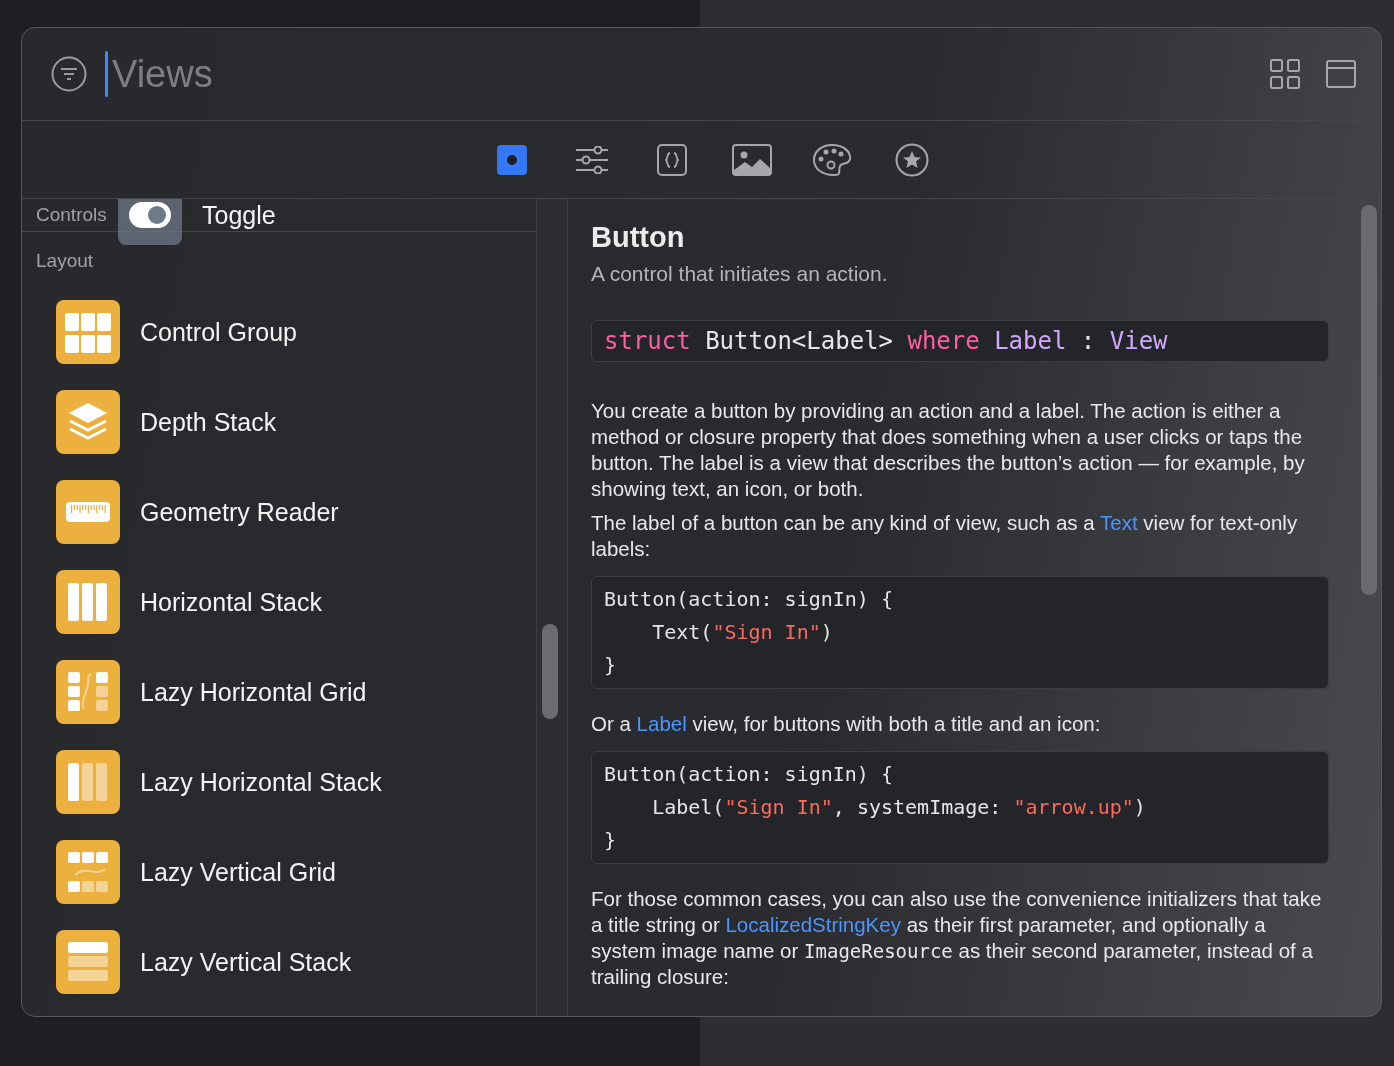  I want to click on code-block: Button(action: signIn) { Label("Sign In", systemImage: "arrow.up") }, so click(960, 807).